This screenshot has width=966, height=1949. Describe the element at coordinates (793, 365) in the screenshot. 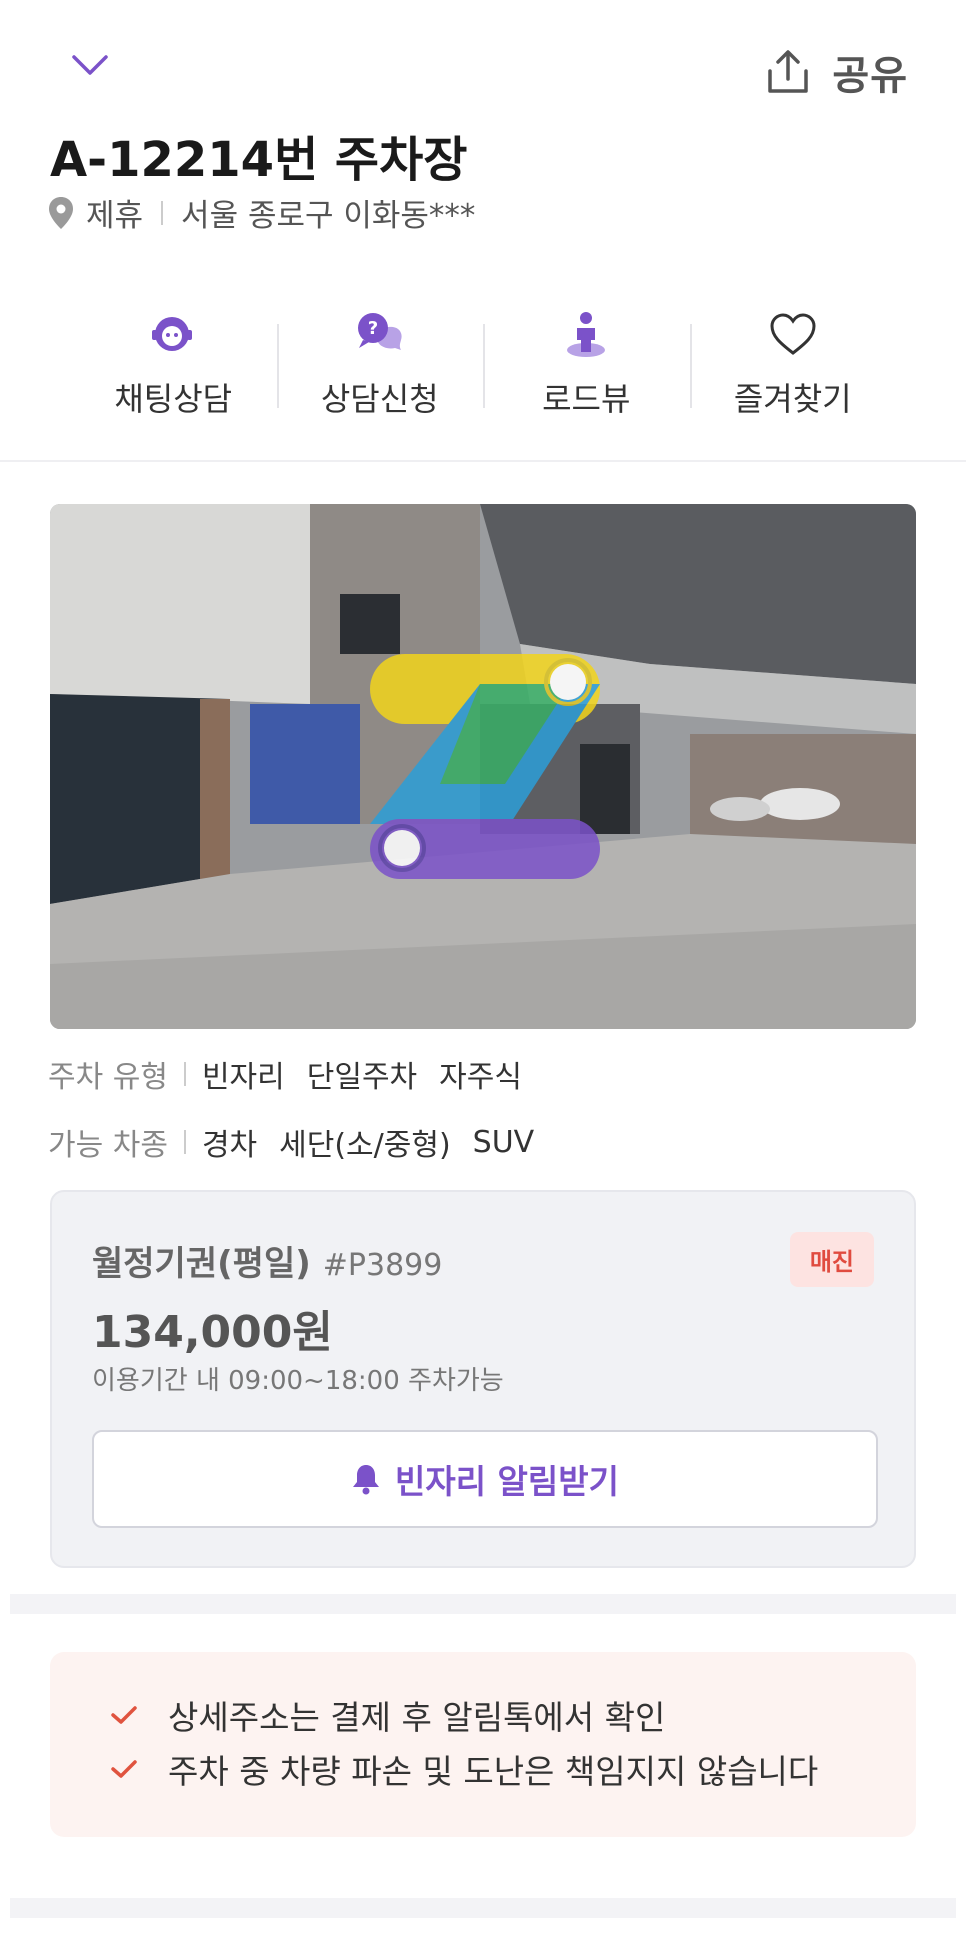

I see `favorite-button: 즐겨찾기` at that location.